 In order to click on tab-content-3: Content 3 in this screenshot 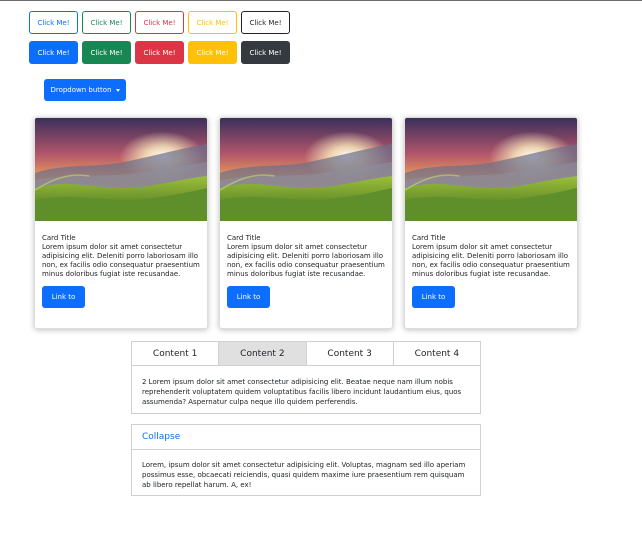, I will do `click(350, 353)`.